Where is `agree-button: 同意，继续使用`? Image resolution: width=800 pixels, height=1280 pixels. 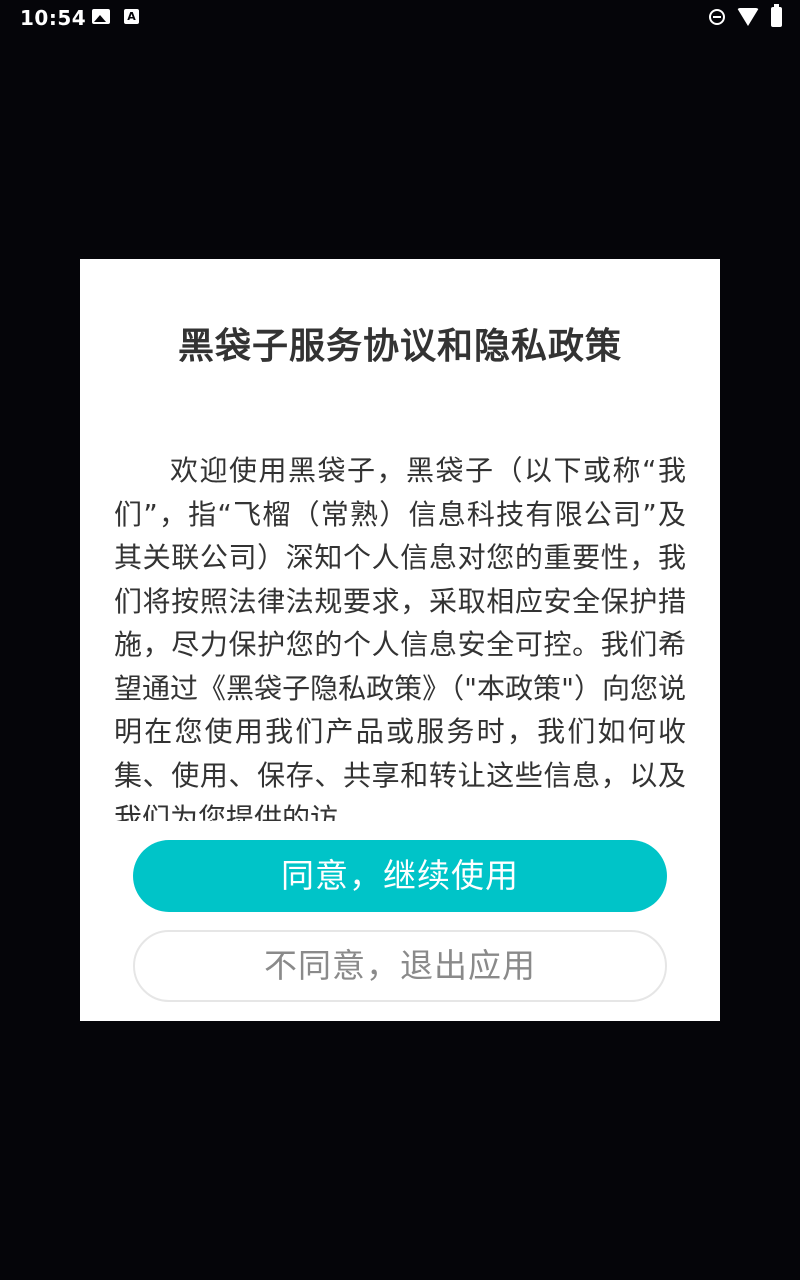 agree-button: 同意，继续使用 is located at coordinates (400, 876).